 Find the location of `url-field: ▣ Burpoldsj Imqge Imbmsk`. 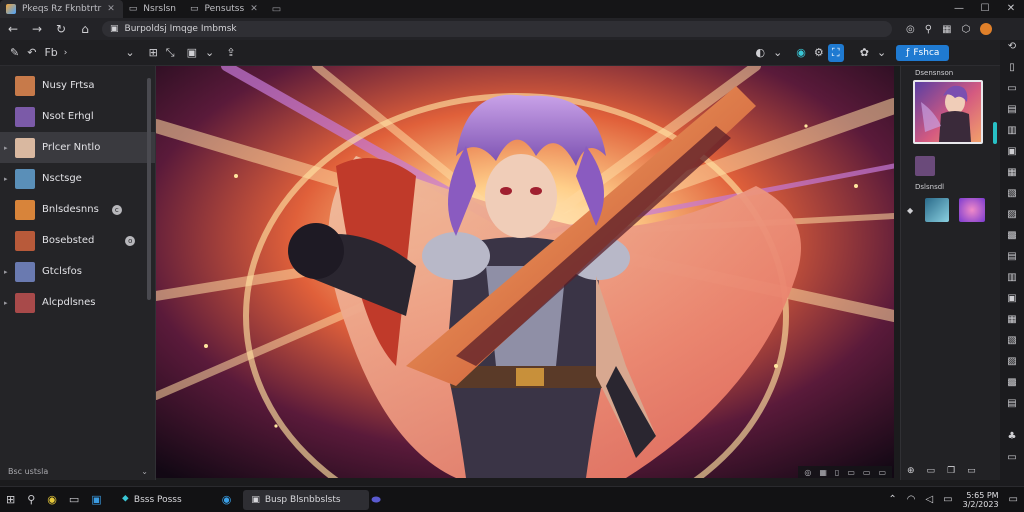

url-field: ▣ Burpoldsj Imqge Imbmsk is located at coordinates (497, 29).